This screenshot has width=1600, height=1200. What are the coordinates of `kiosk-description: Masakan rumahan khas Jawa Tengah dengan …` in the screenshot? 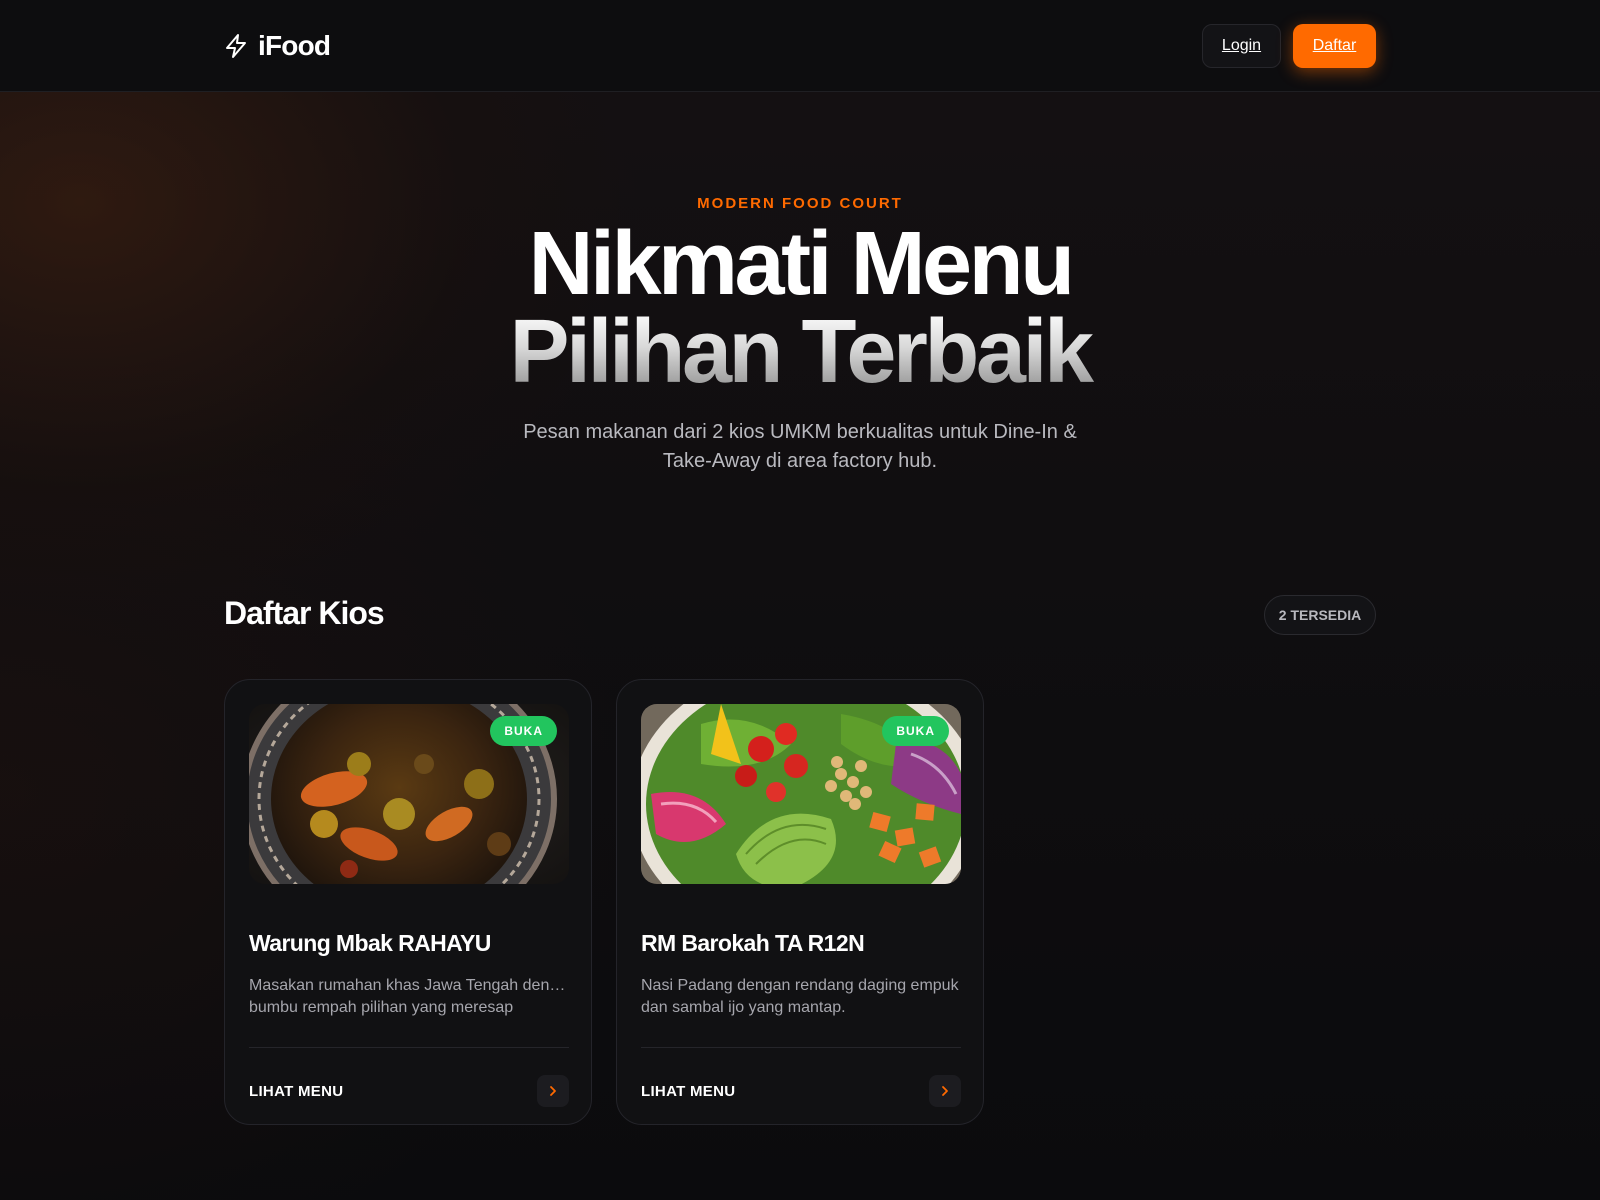 It's located at (409, 997).